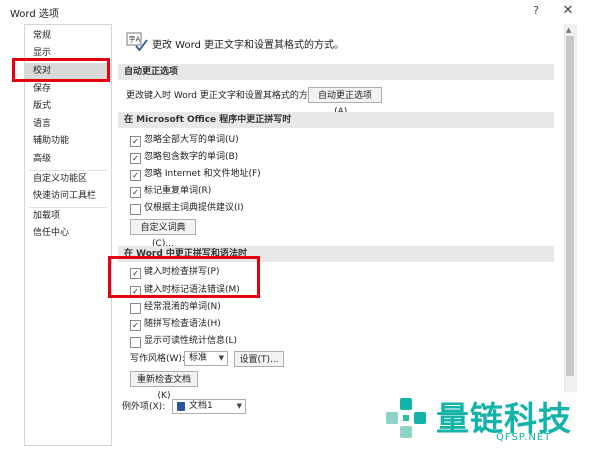  Describe the element at coordinates (68, 124) in the screenshot. I see `sidebar-item-language: 语言` at that location.